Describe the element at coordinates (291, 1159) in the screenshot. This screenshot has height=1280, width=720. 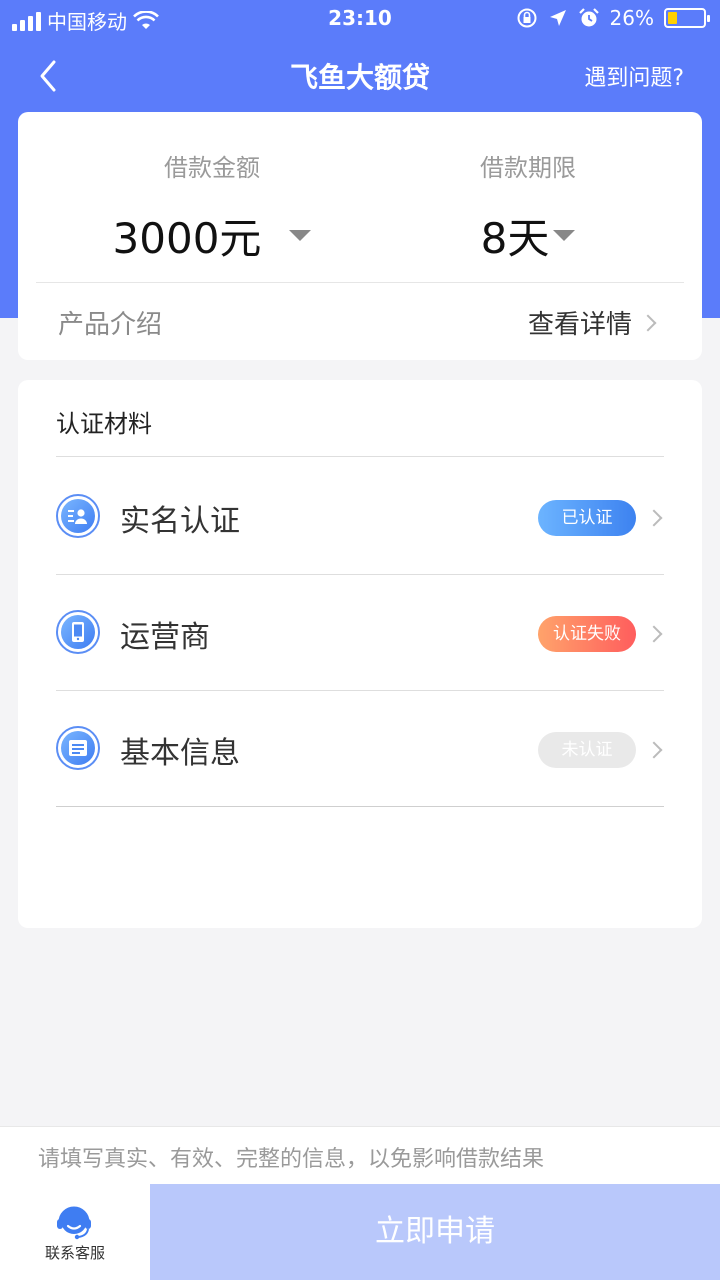
I see `notice-text: 请填写真实、有效、完整的信息，以免影响借款结果` at that location.